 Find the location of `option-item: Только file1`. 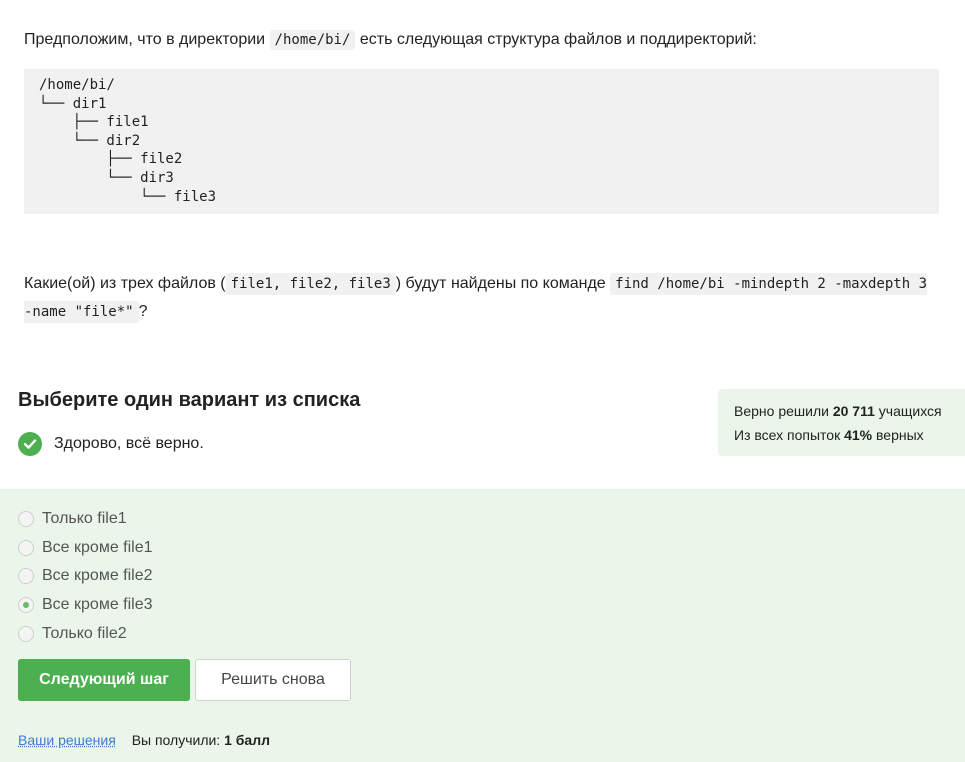

option-item: Только file1 is located at coordinates (85, 519).